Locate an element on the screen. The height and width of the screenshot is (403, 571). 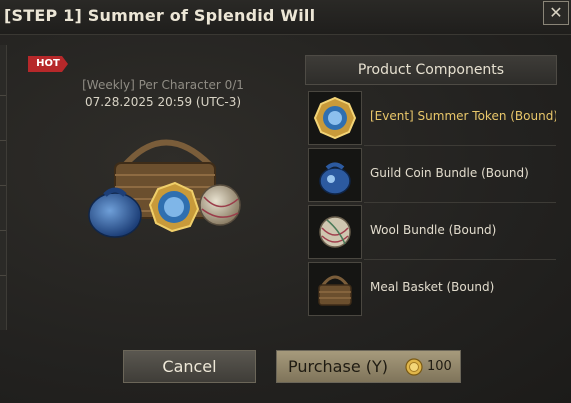
left-panel-edge is located at coordinates (3, 187).